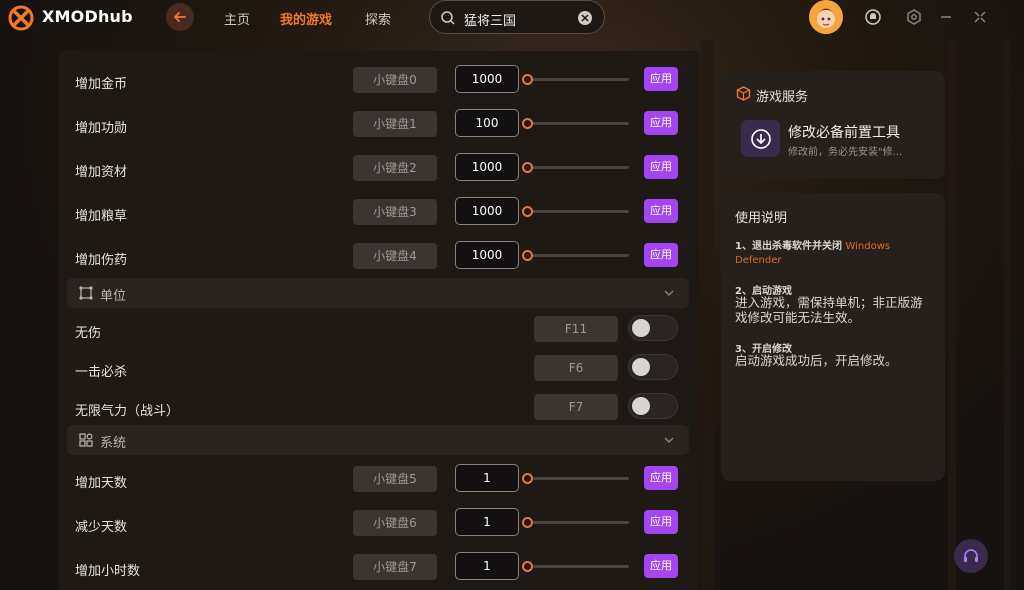 This screenshot has width=1024, height=590. Describe the element at coordinates (980, 17) in the screenshot. I see `fullscreen-icon` at that location.